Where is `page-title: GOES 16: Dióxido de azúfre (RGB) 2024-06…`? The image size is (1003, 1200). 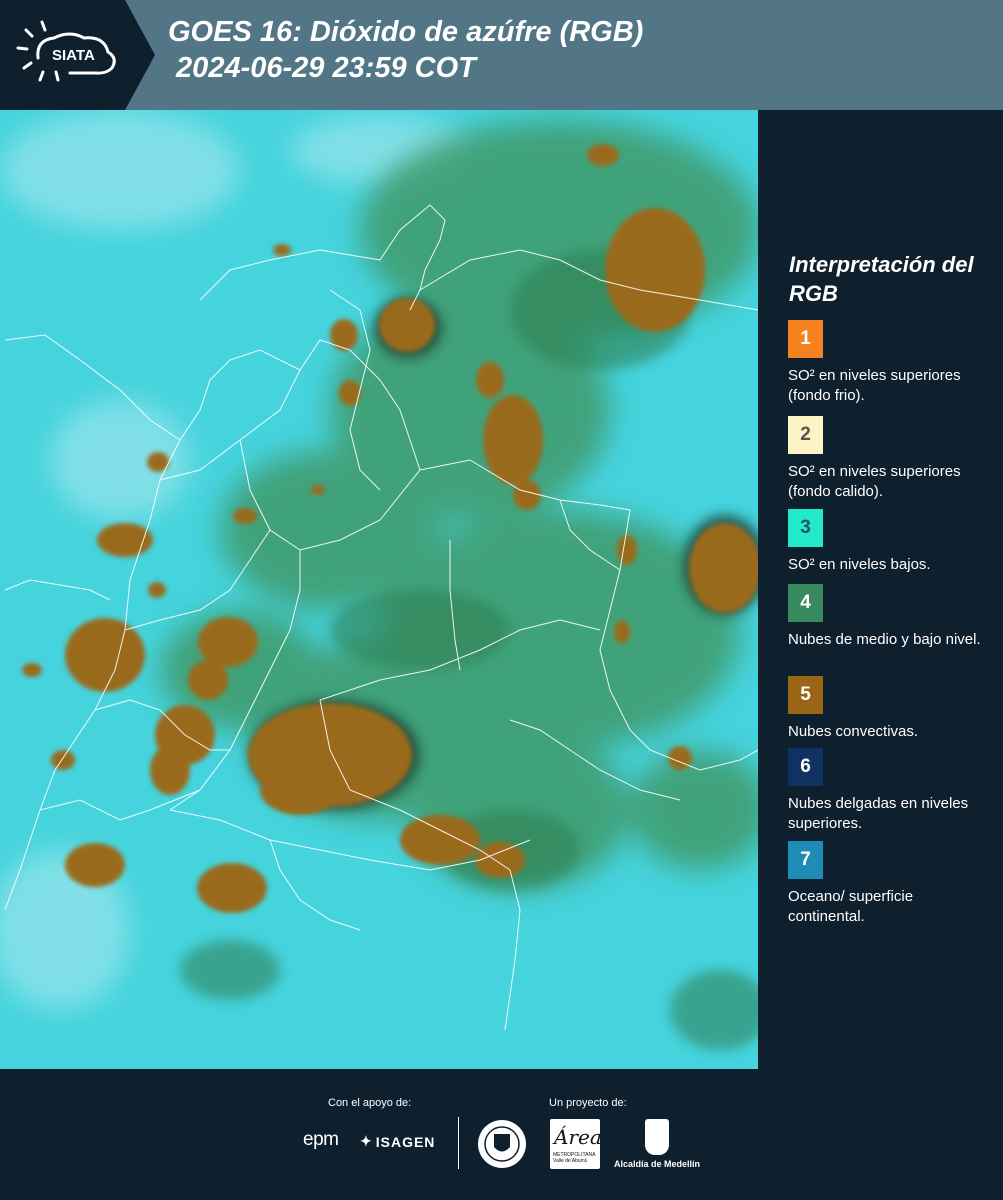 page-title: GOES 16: Dióxido de azúfre (RGB) 2024-06… is located at coordinates (405, 50).